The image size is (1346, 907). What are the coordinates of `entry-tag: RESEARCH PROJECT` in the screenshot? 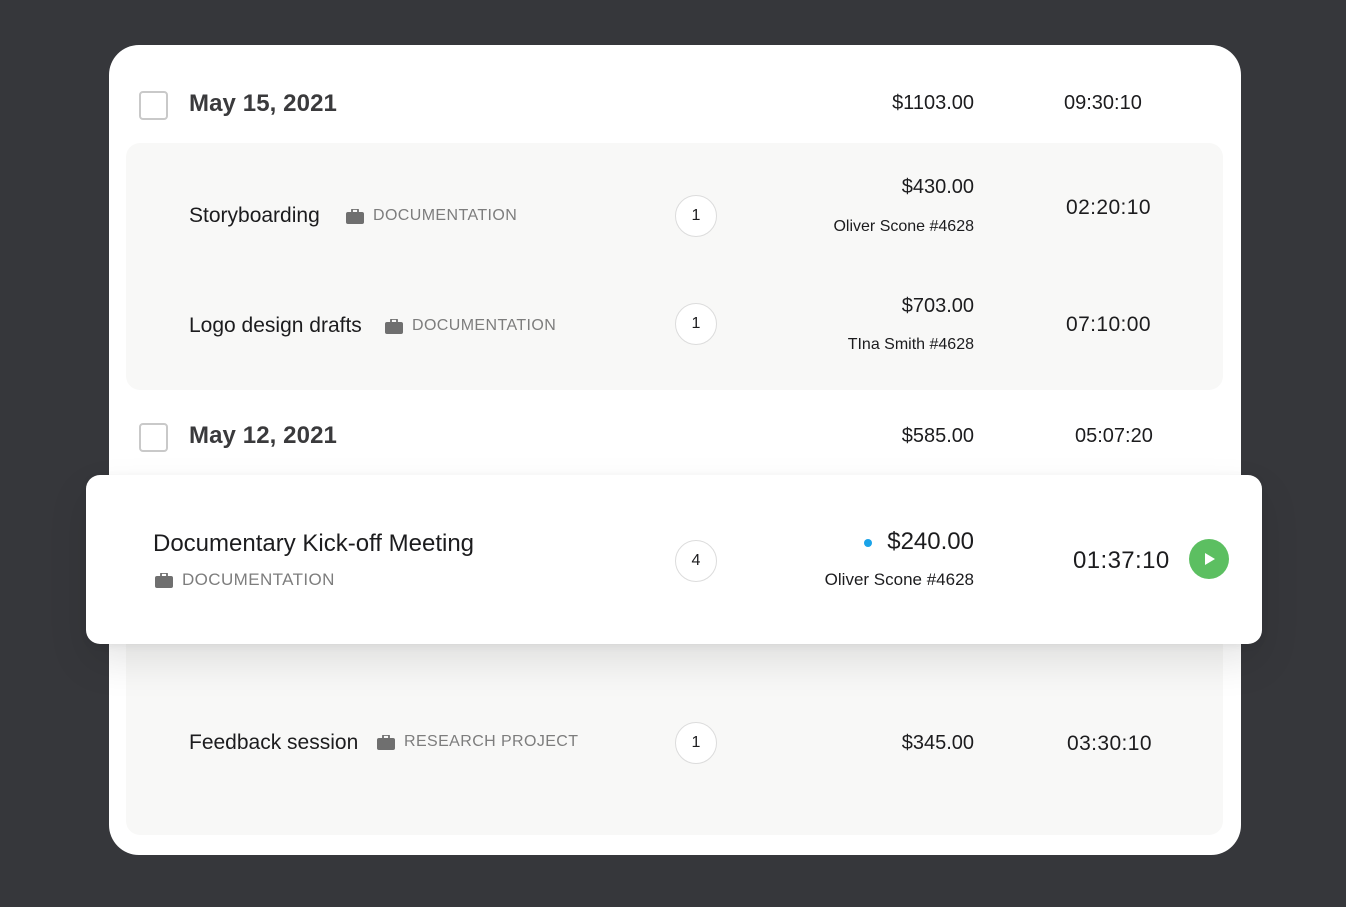 It's located at (477, 742).